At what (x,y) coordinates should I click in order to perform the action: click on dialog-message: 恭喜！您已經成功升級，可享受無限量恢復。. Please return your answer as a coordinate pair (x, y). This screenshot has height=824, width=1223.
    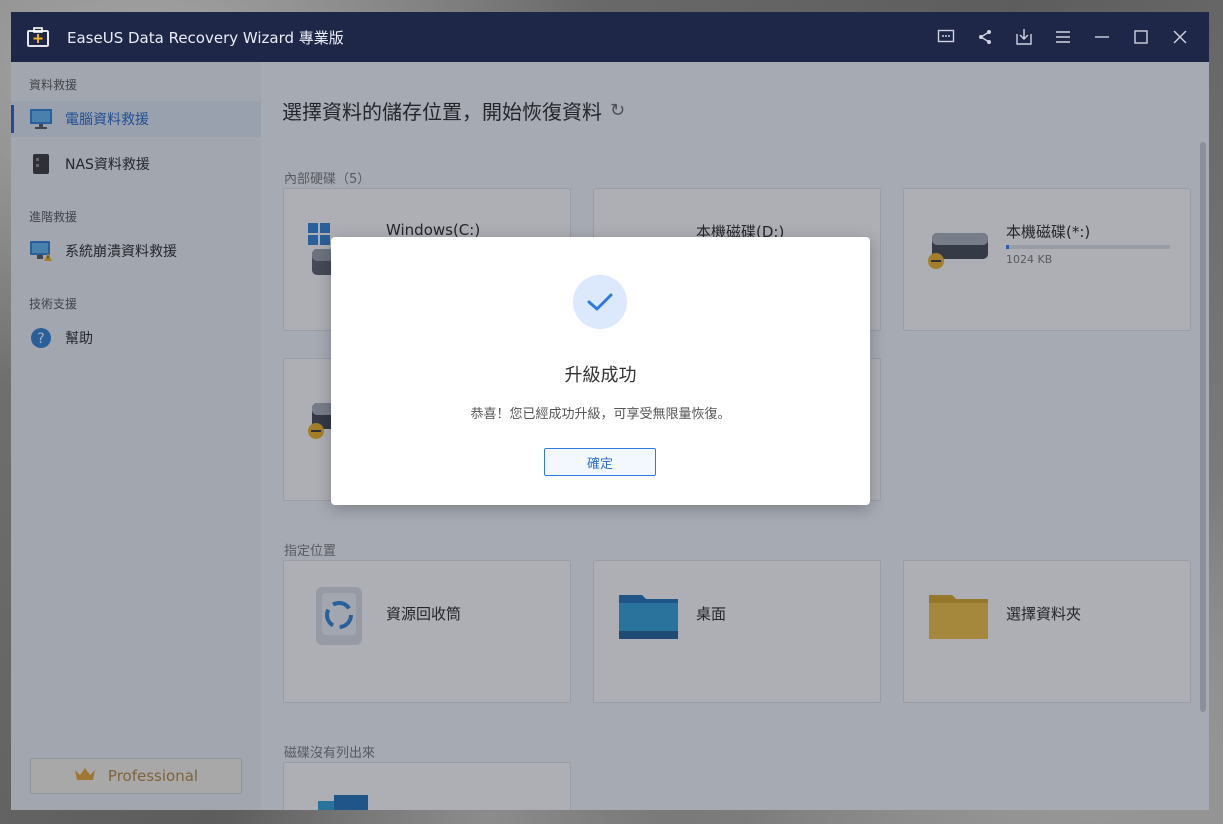
    Looking at the image, I should click on (600, 414).